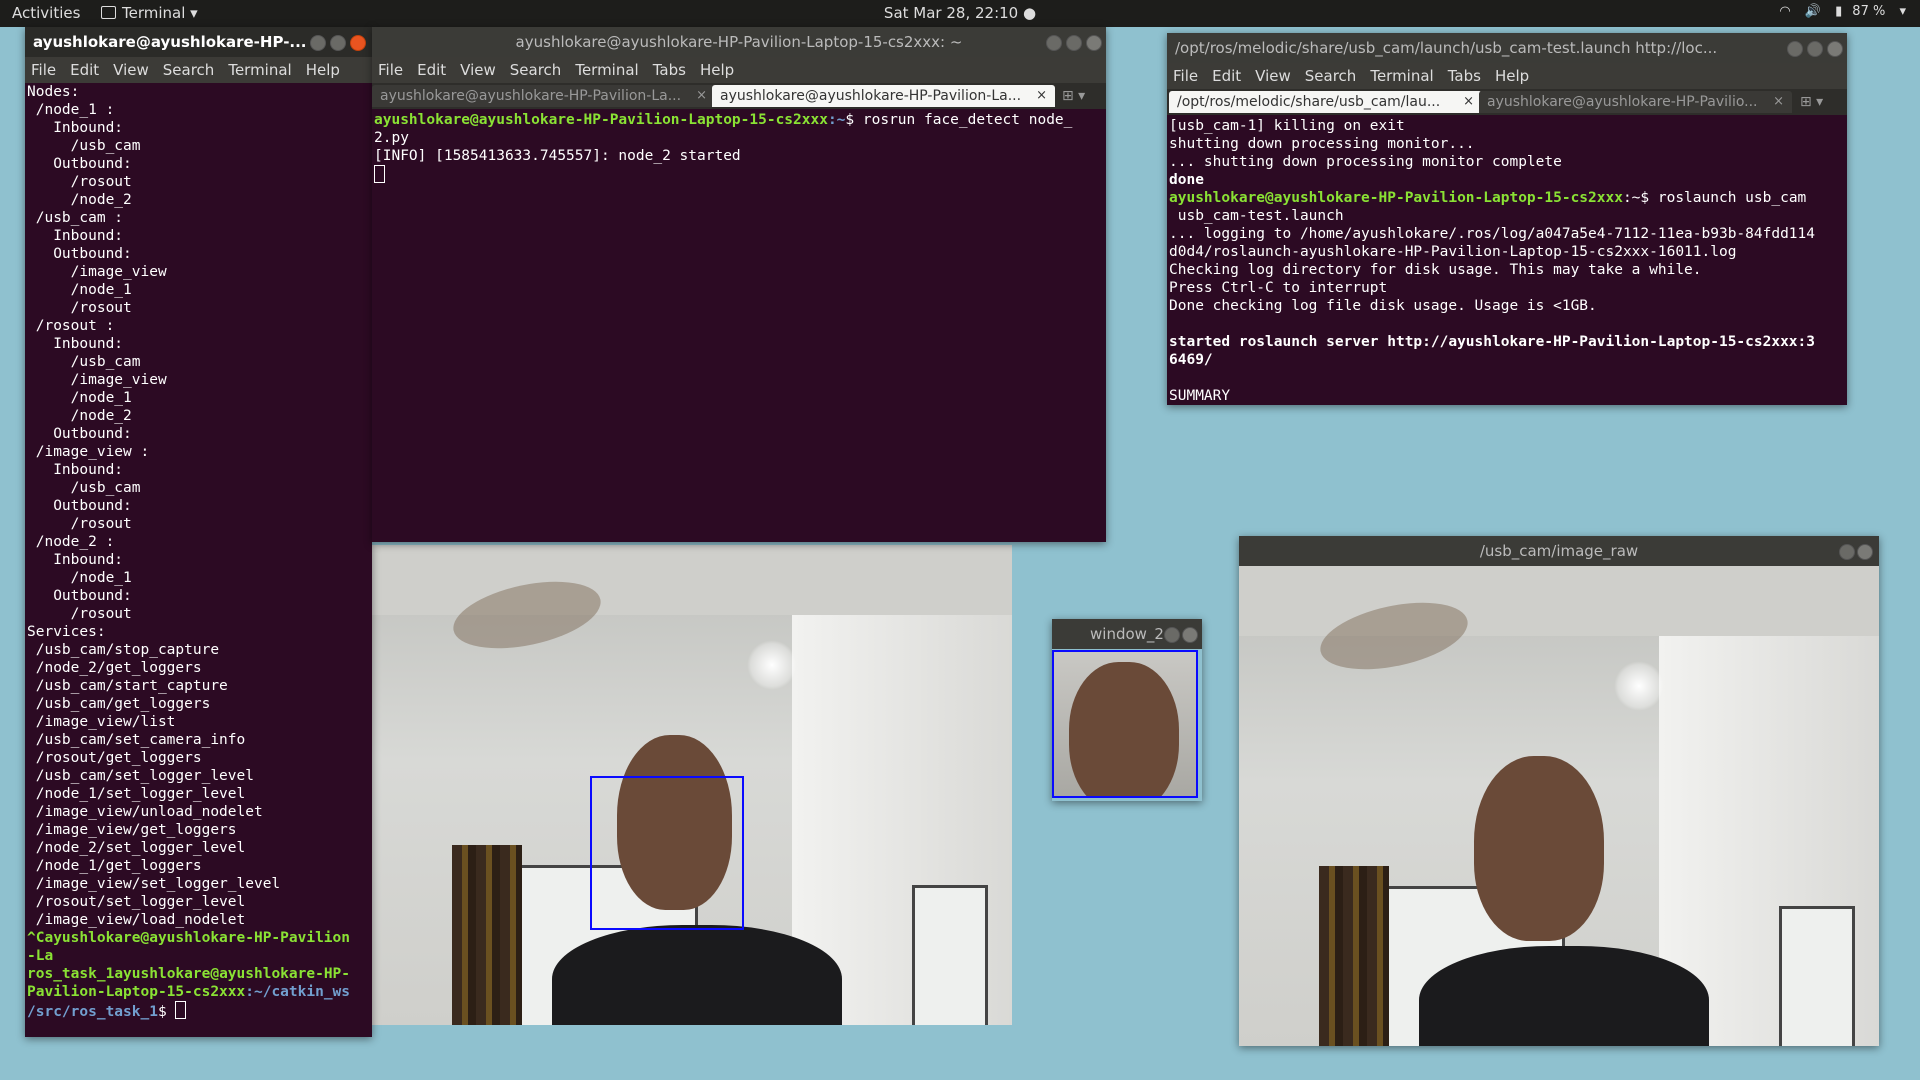  What do you see at coordinates (71, 110) in the screenshot?
I see `terminal-line: /node_1 :` at bounding box center [71, 110].